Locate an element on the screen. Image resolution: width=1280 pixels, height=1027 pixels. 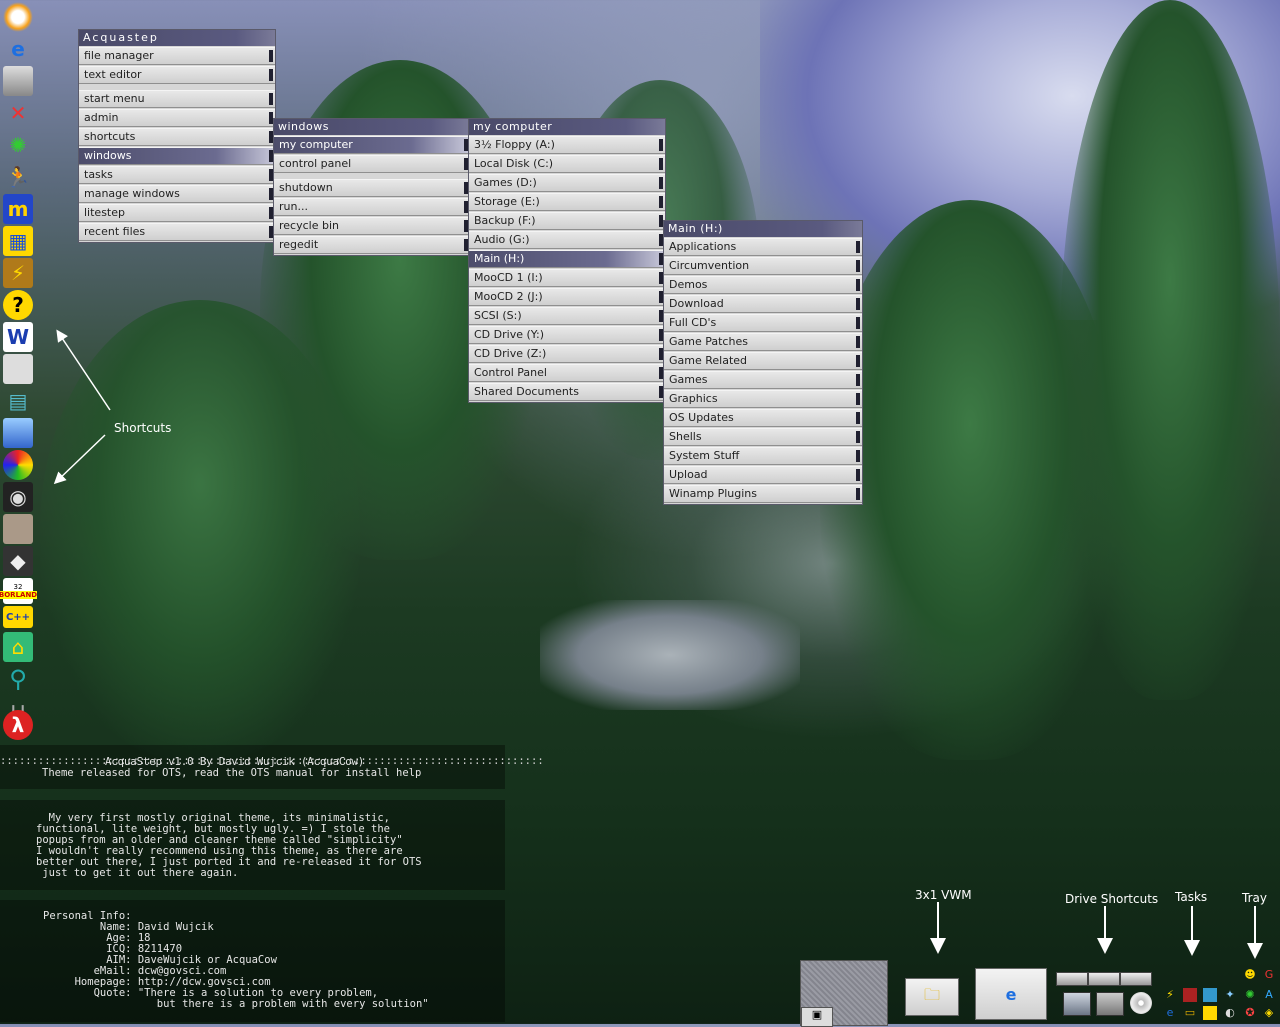
menu-item: Full CD's is located at coordinates (763, 323).